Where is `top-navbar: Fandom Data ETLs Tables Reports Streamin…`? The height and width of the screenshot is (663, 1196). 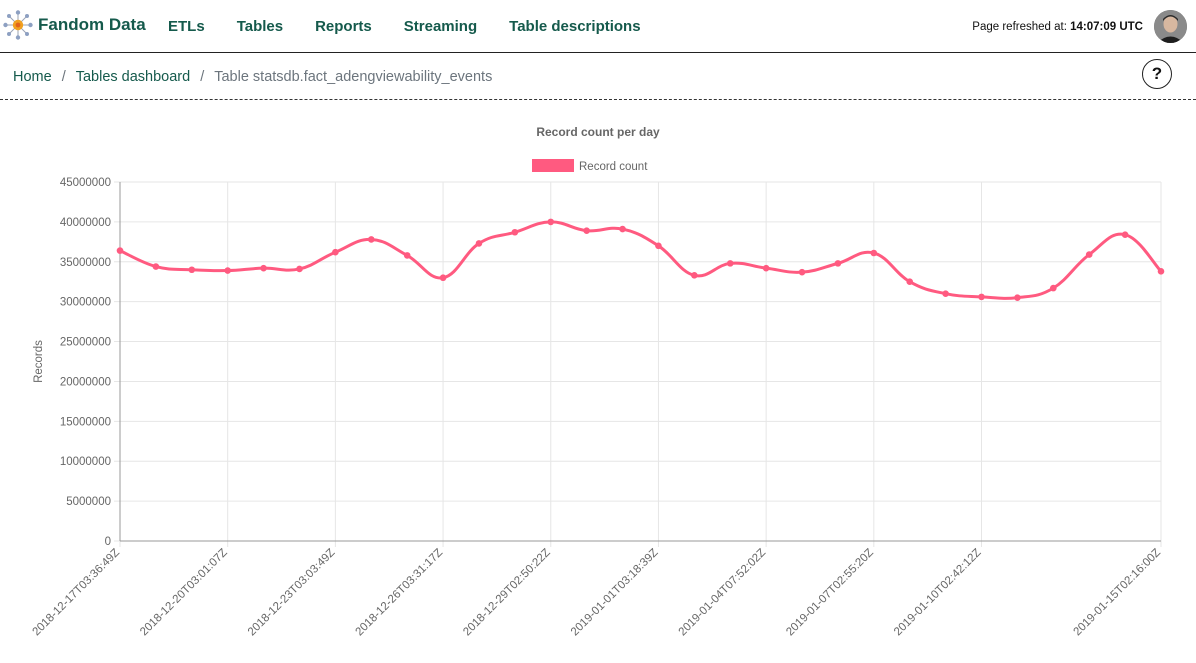 top-navbar: Fandom Data ETLs Tables Reports Streamin… is located at coordinates (598, 26).